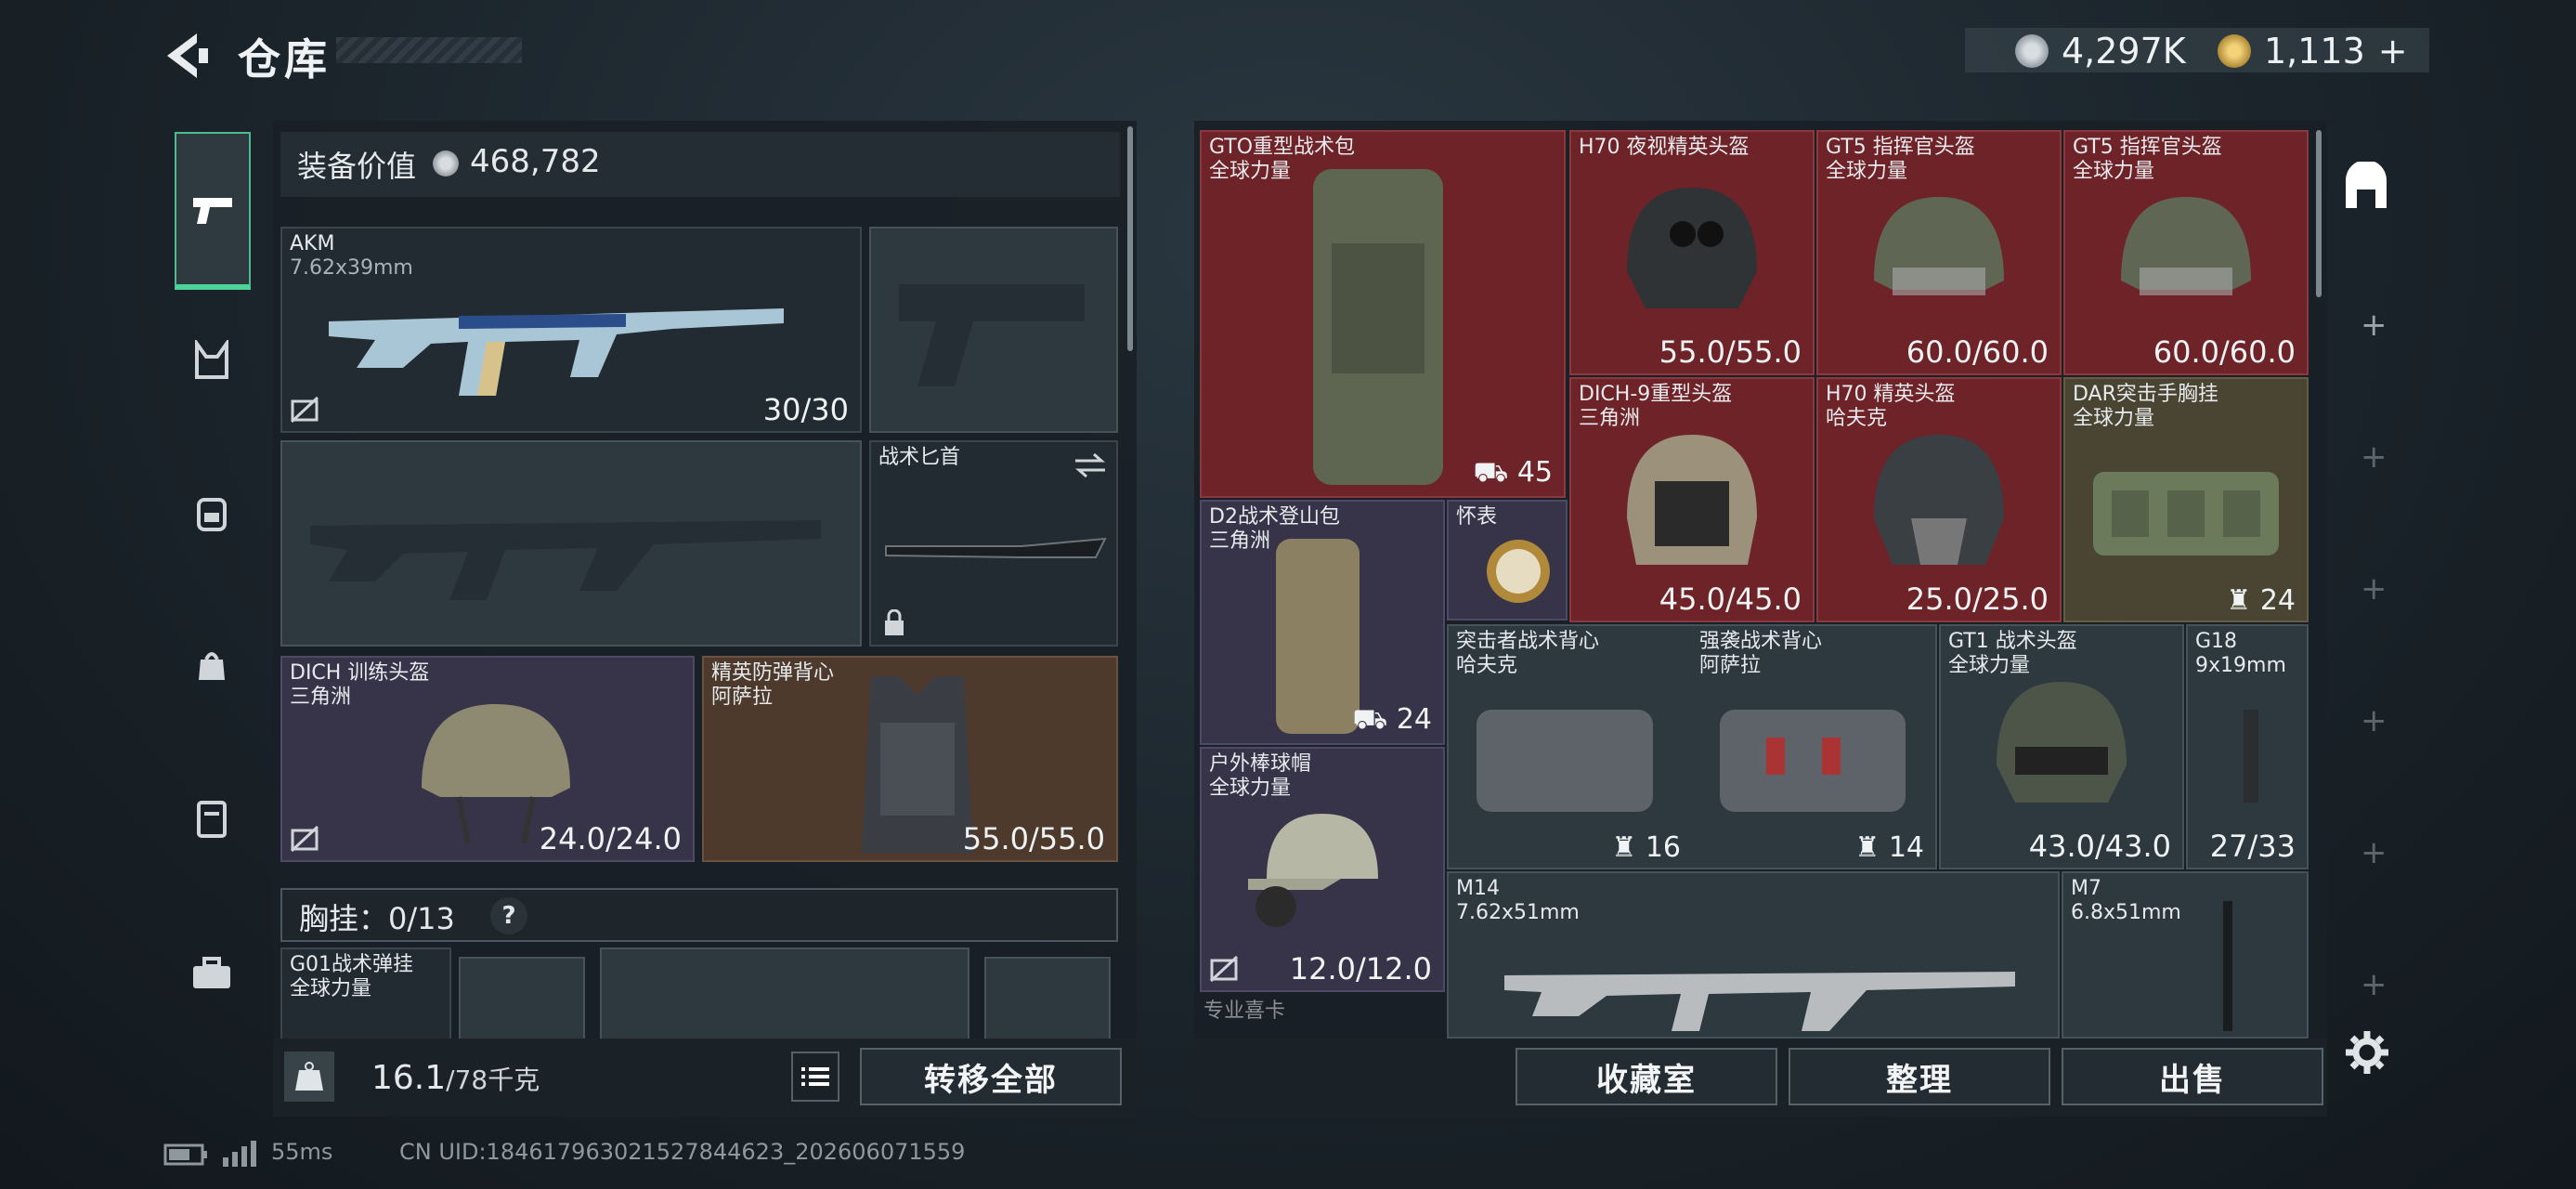 Image resolution: width=2576 pixels, height=1189 pixels. What do you see at coordinates (1978, 599) in the screenshot?
I see `item-durability: 25.0/25.0` at bounding box center [1978, 599].